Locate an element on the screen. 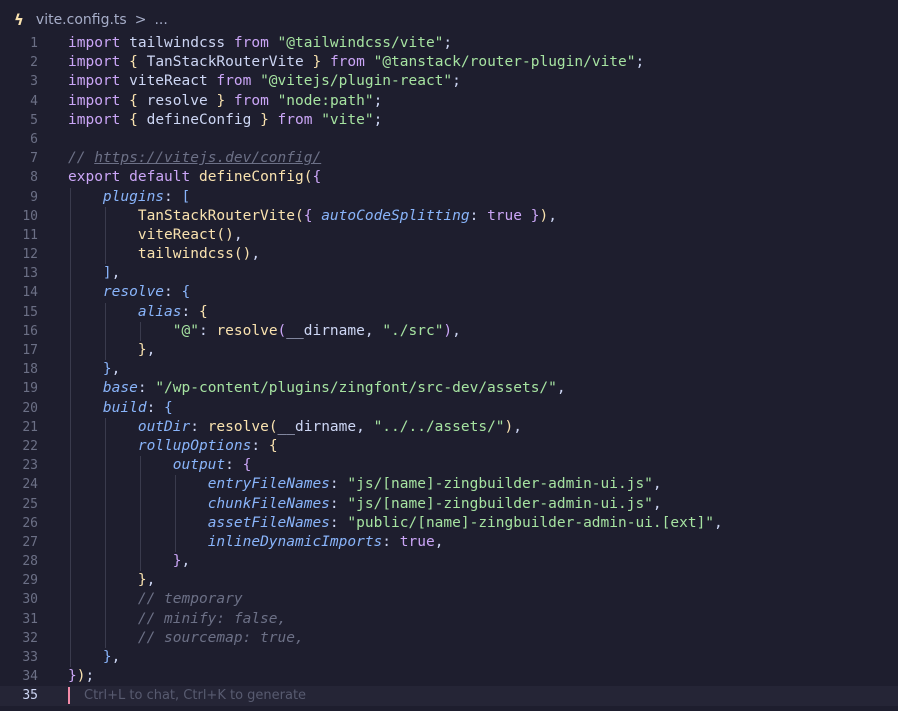 This screenshot has height=711, width=898. line-number: 14 is located at coordinates (30, 293).